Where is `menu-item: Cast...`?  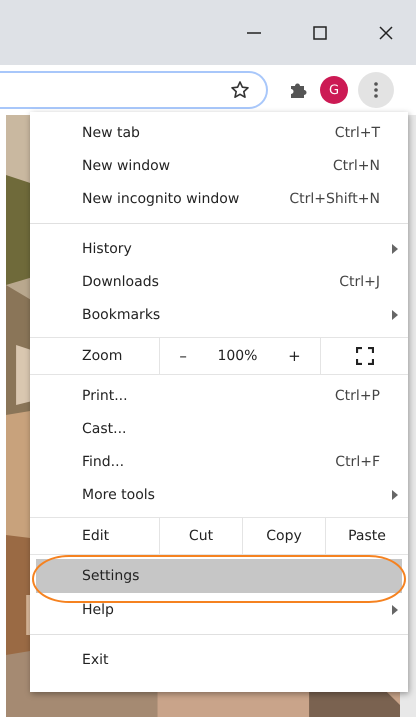 menu-item: Cast... is located at coordinates (219, 428).